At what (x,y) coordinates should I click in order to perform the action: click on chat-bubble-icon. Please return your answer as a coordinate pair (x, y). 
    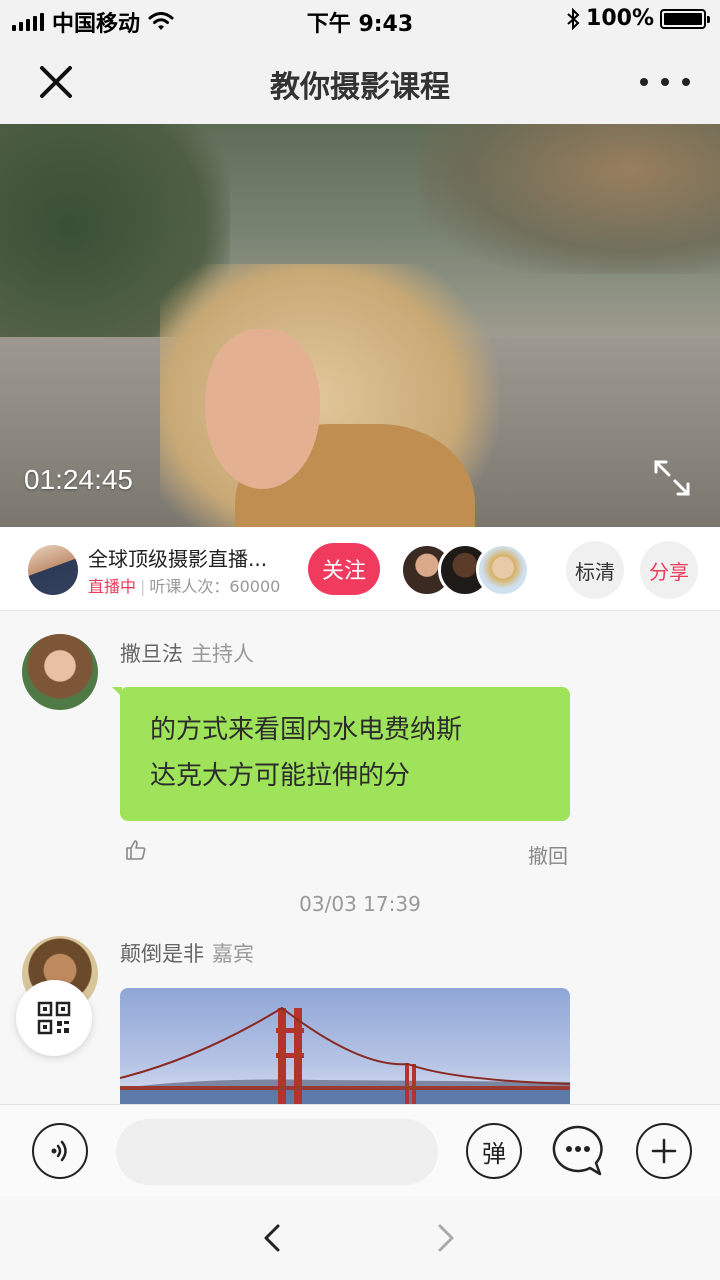
    Looking at the image, I should click on (577, 1150).